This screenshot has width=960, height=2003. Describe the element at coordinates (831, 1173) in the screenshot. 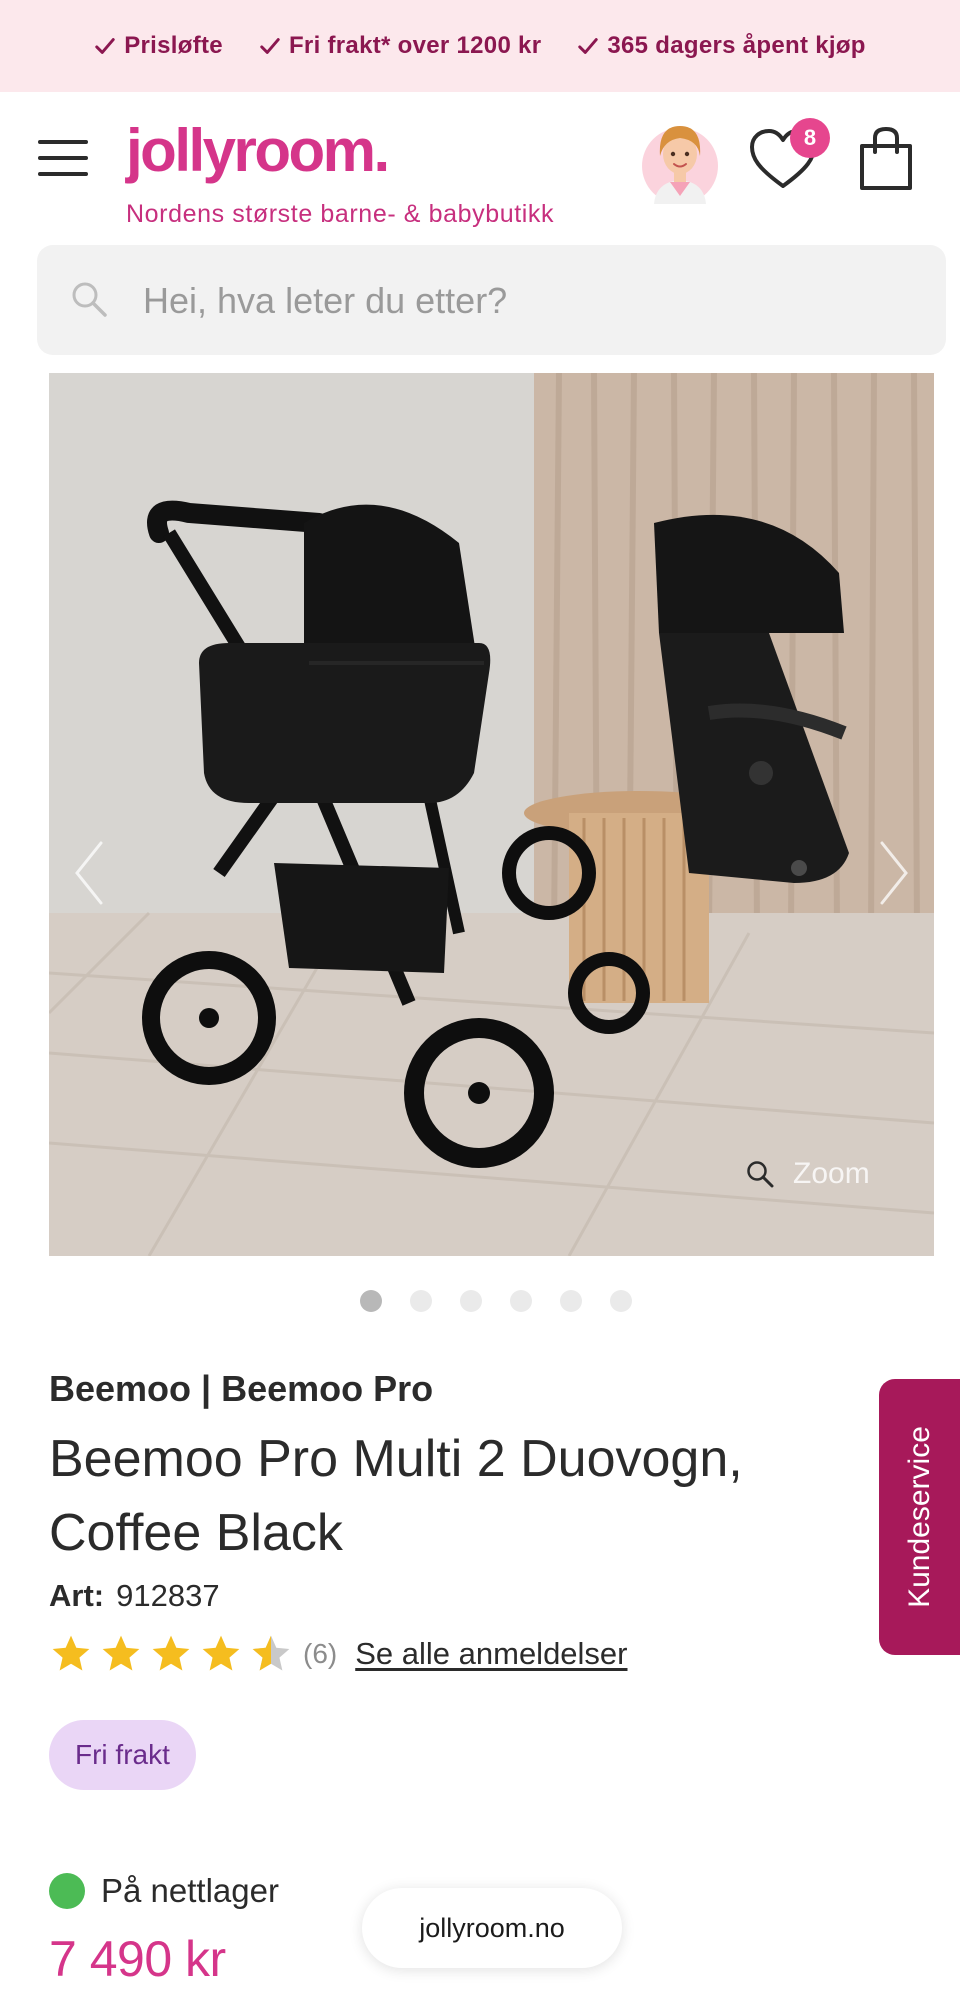

I see `zoom-label: Zoom` at that location.